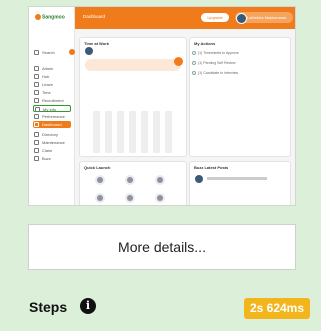 Image resolution: width=321 pixels, height=331 pixels. Describe the element at coordinates (240, 183) in the screenshot. I see `thumb-buzz-panel: Buzz Latest Posts` at that location.